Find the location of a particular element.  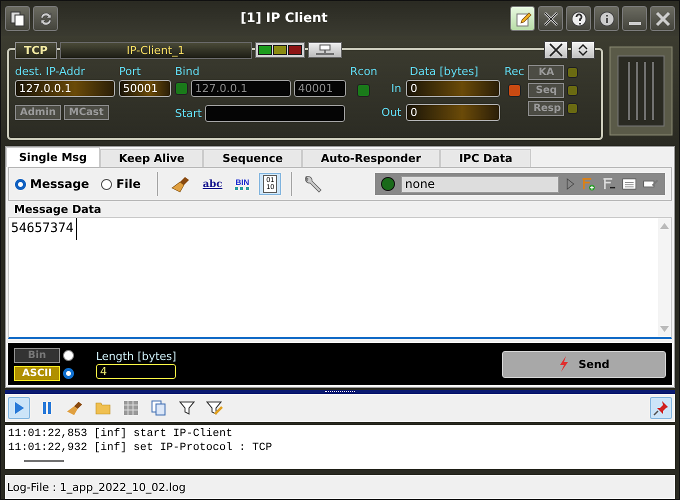

tab: Sequence is located at coordinates (252, 158).